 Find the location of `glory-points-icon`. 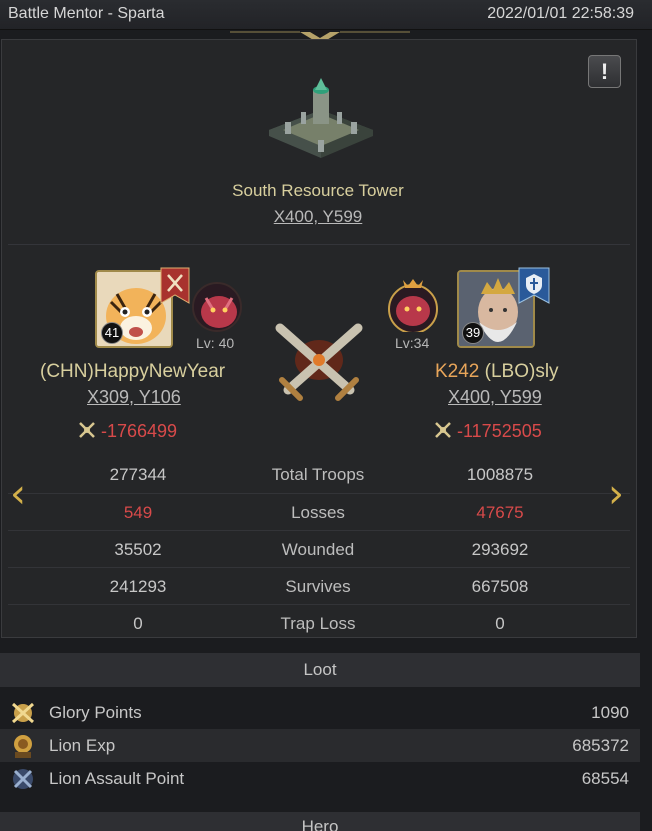

glory-points-icon is located at coordinates (23, 713).